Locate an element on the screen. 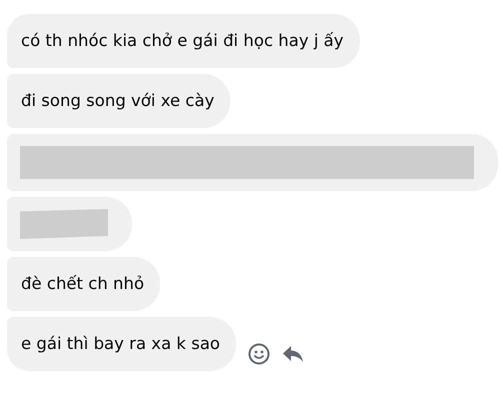  message-bubble: có th nhóc kia chở e gái đi học hay j ấy is located at coordinates (183, 41).